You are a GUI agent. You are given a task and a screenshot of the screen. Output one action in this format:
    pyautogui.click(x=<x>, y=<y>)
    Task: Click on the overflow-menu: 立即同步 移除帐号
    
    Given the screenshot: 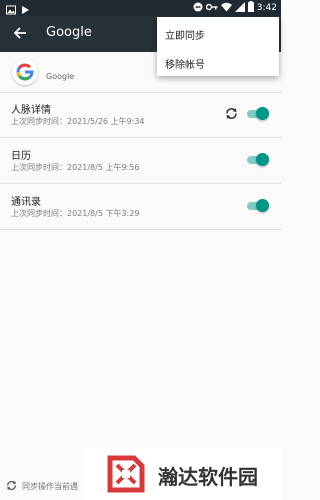 What is the action you would take?
    pyautogui.click(x=218, y=46)
    